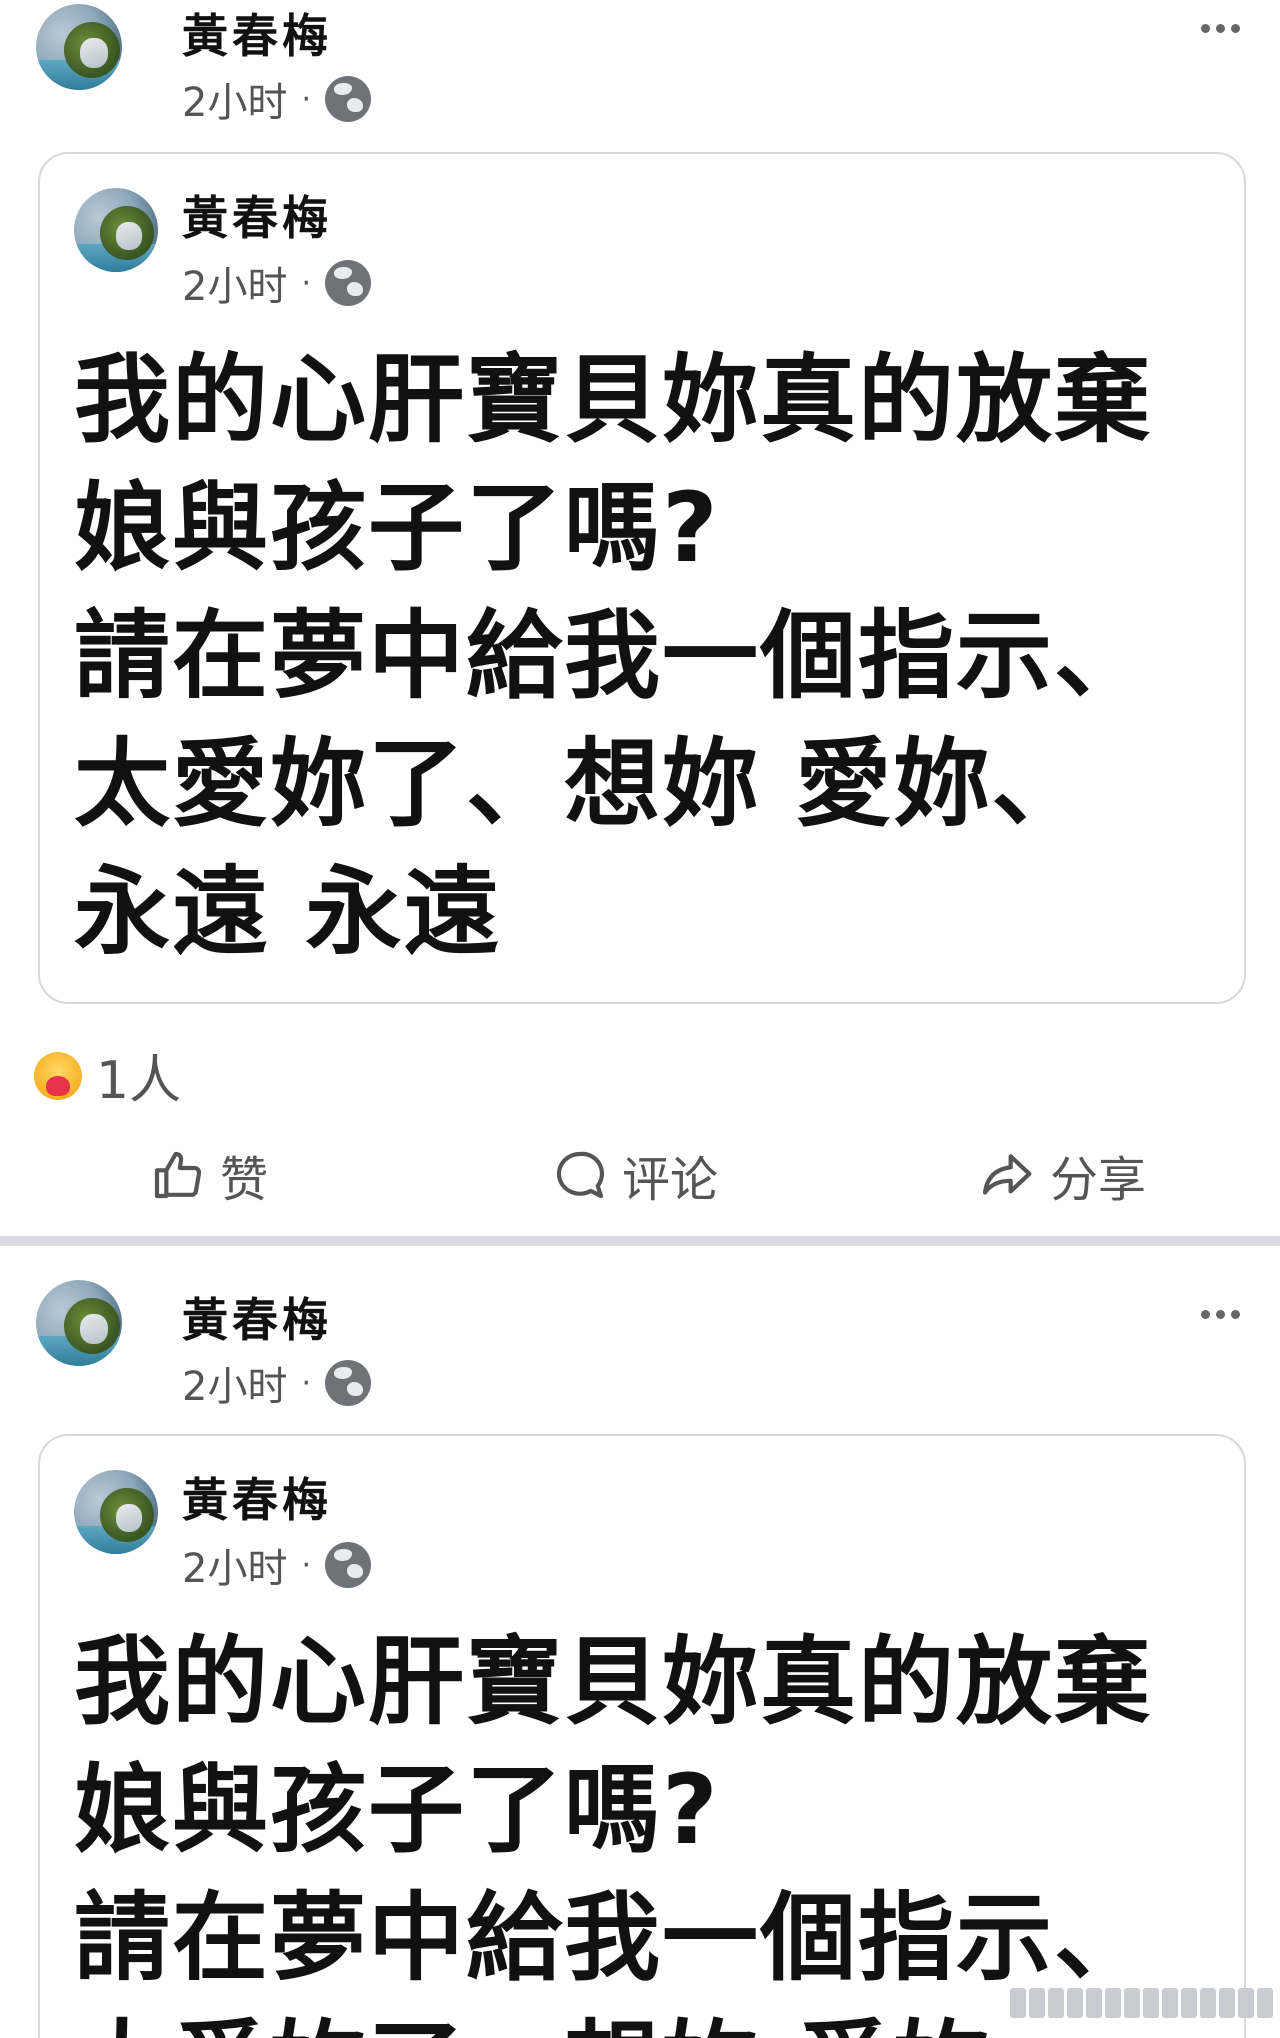 The width and height of the screenshot is (1280, 2038). Describe the element at coordinates (139, 1081) in the screenshot. I see `reaction-count: 1人` at that location.